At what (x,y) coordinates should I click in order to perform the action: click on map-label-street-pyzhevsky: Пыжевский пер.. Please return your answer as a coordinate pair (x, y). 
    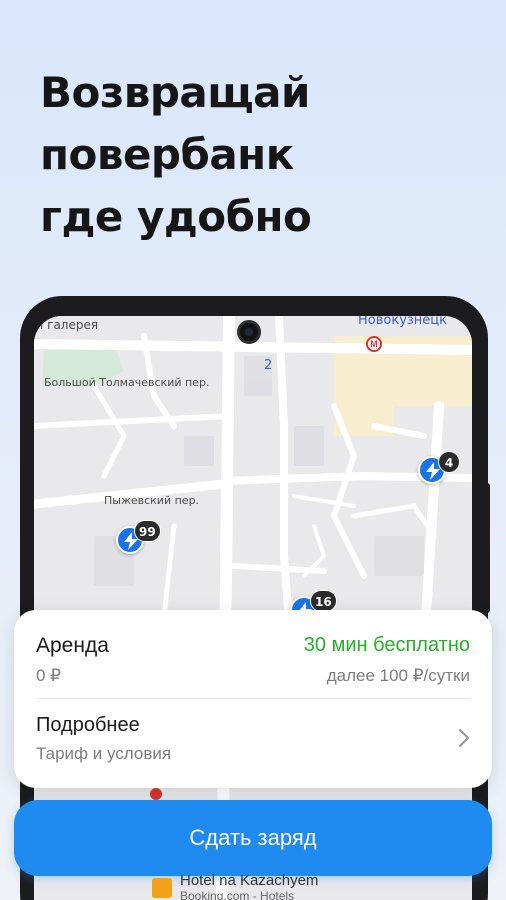
    Looking at the image, I should click on (152, 500).